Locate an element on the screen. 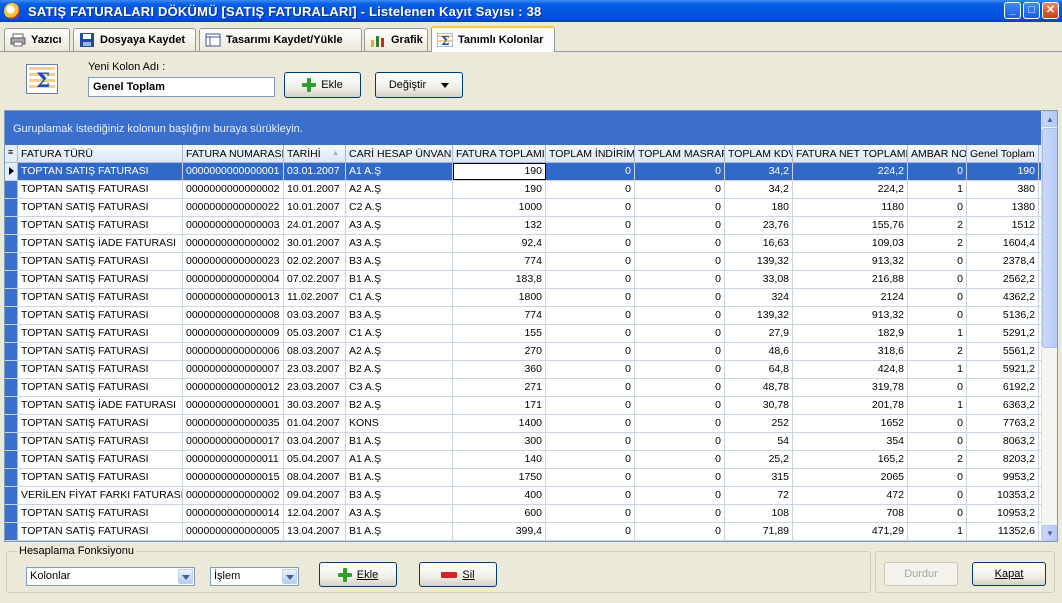  table-cell: 24.01.2007 is located at coordinates (315, 225).